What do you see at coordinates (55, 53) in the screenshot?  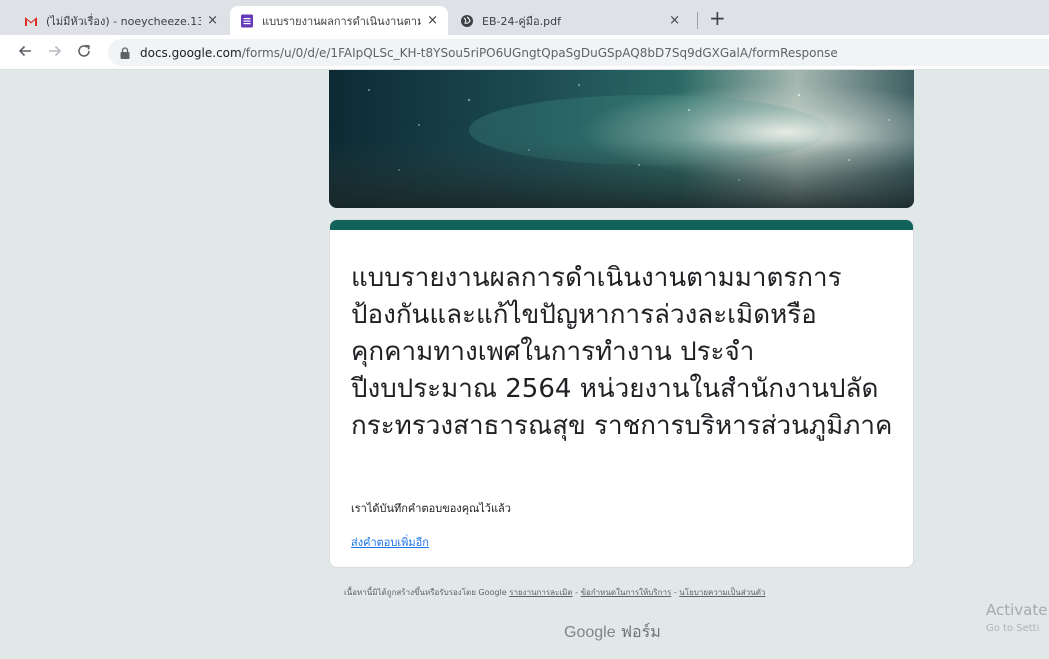 I see `forward-arrow-icon` at bounding box center [55, 53].